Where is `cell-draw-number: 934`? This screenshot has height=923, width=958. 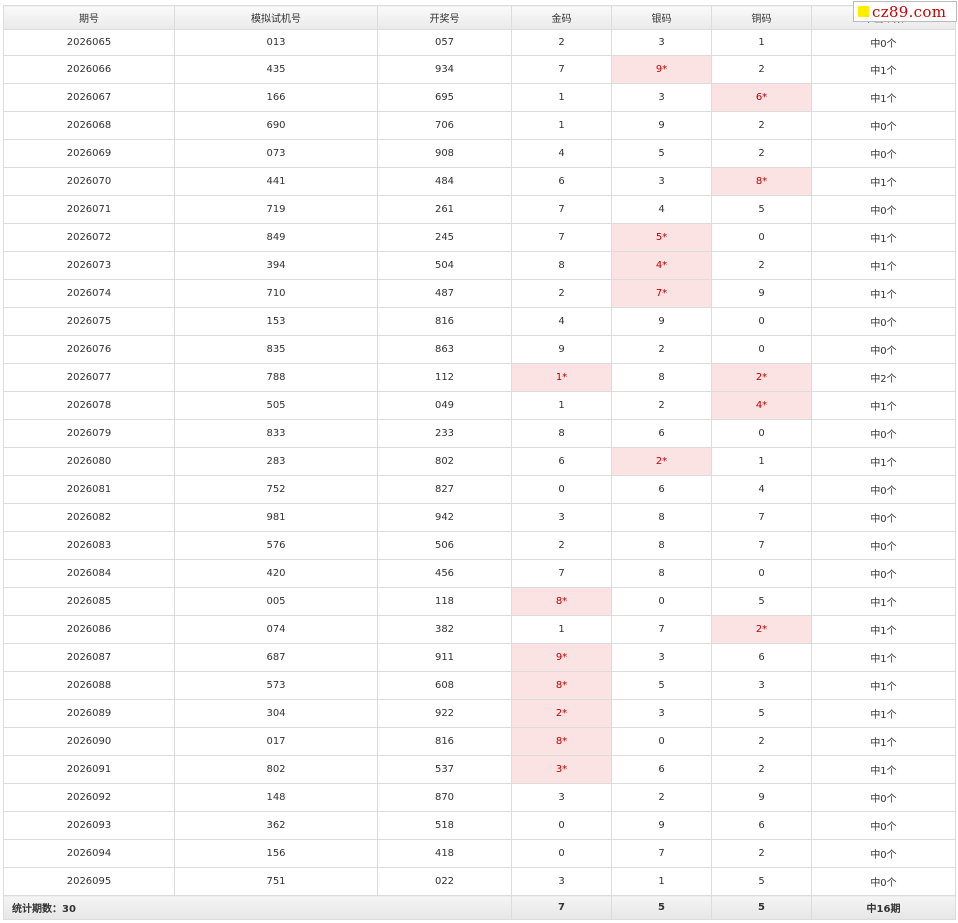
cell-draw-number: 934 is located at coordinates (444, 69).